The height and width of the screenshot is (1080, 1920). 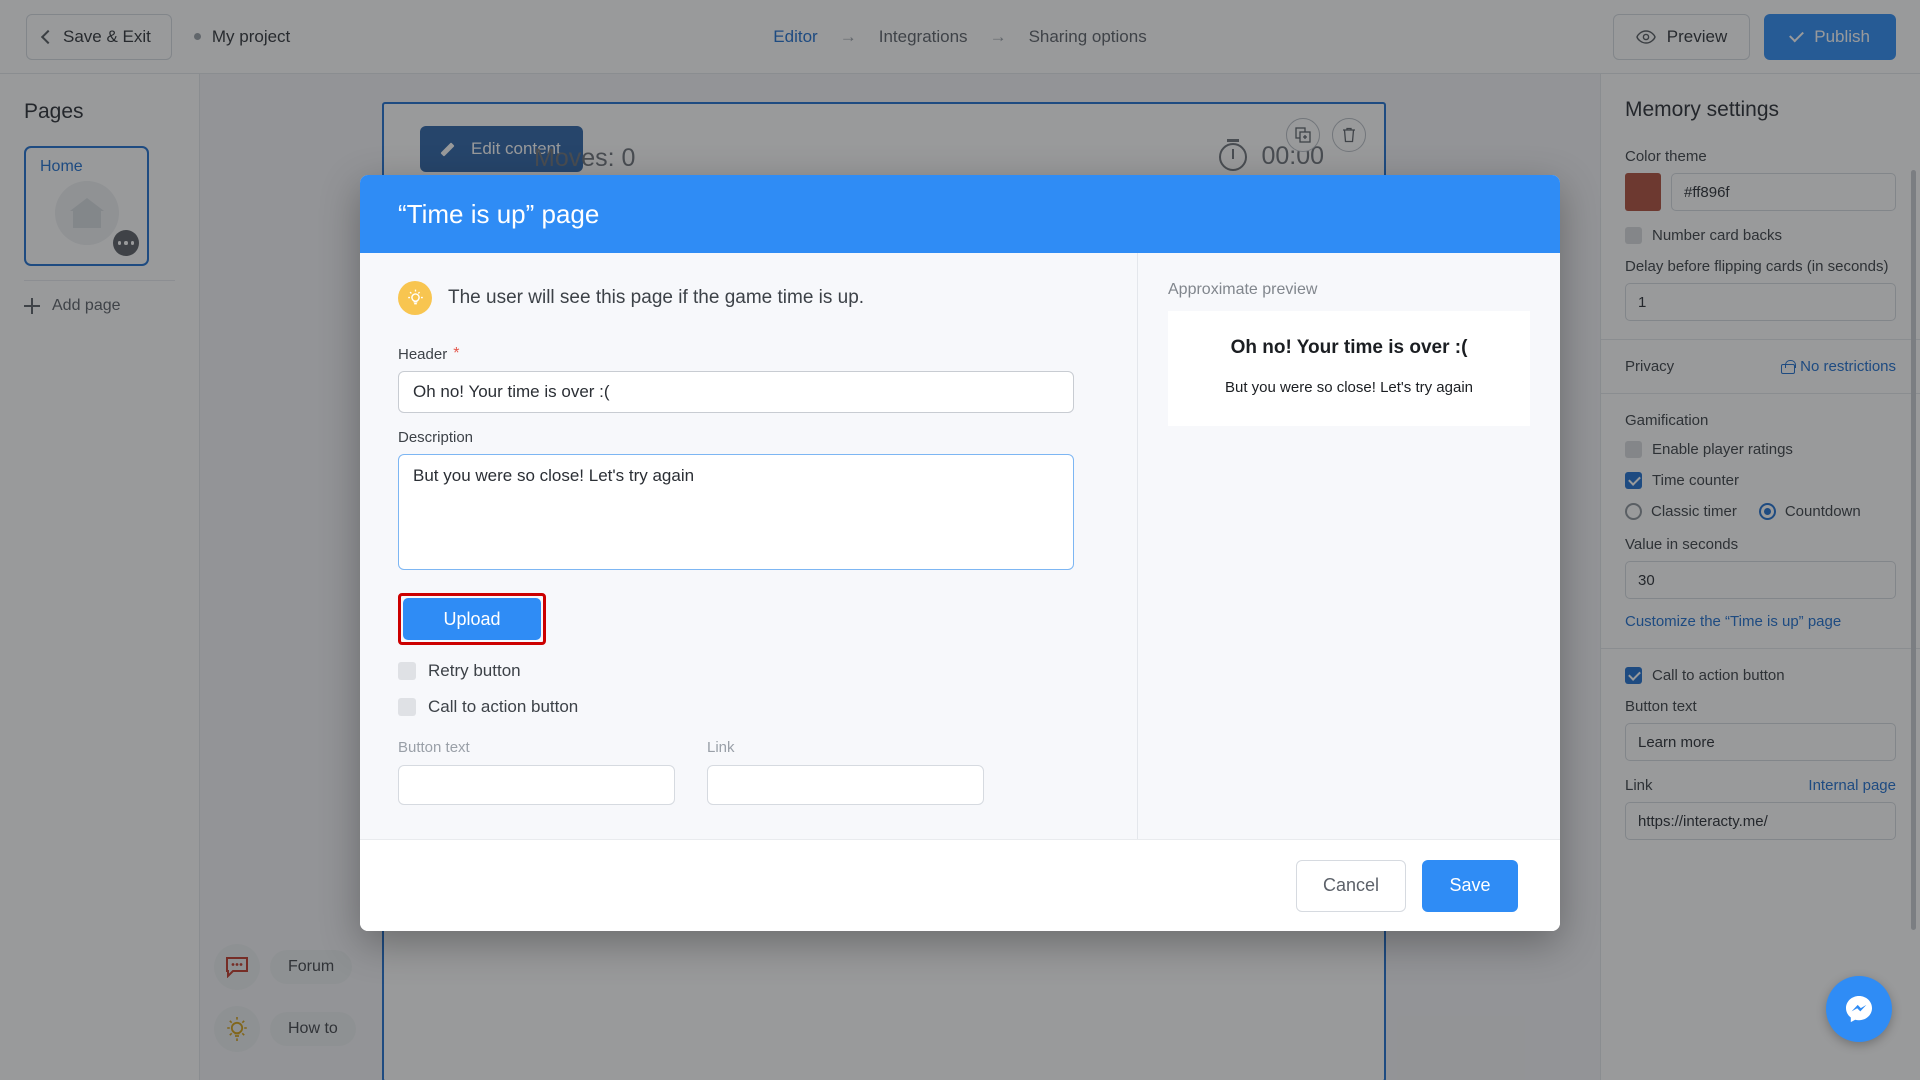 I want to click on required-asterisk: *, so click(x=456, y=353).